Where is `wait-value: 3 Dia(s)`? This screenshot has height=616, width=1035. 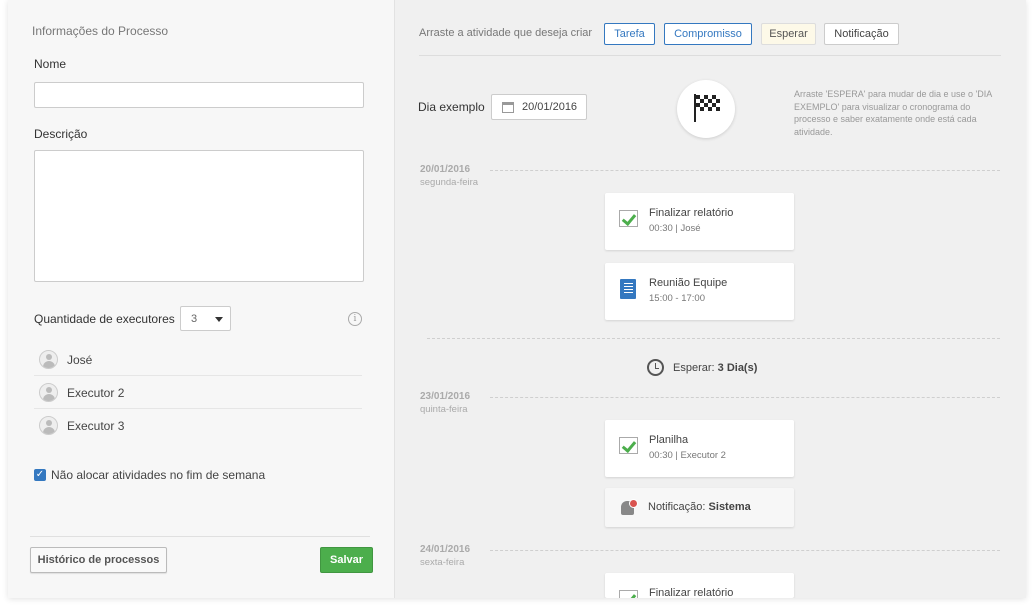 wait-value: 3 Dia(s) is located at coordinates (737, 368).